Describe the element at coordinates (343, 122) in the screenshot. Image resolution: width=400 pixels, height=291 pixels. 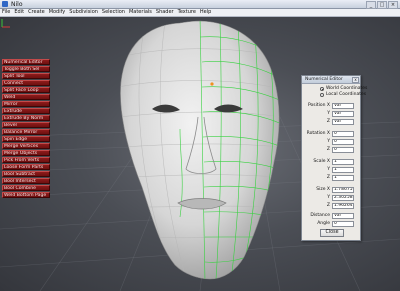
I see `position-z-input: Var` at that location.